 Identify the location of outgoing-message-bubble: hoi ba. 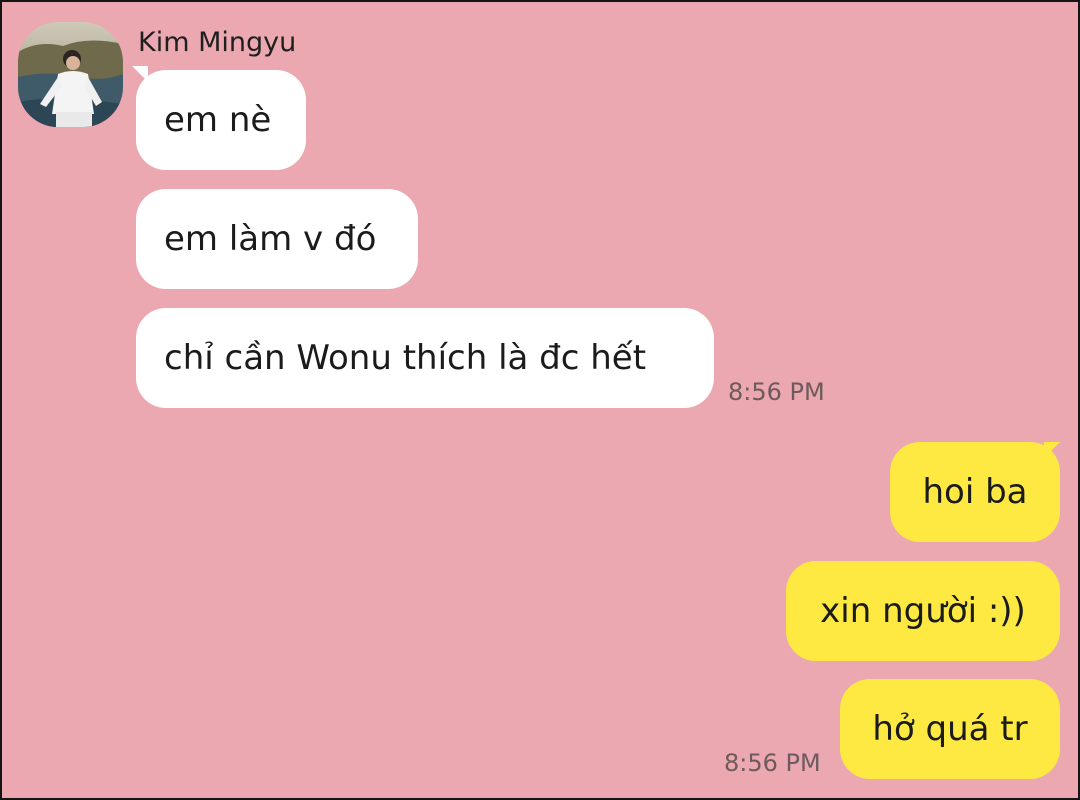
(975, 492).